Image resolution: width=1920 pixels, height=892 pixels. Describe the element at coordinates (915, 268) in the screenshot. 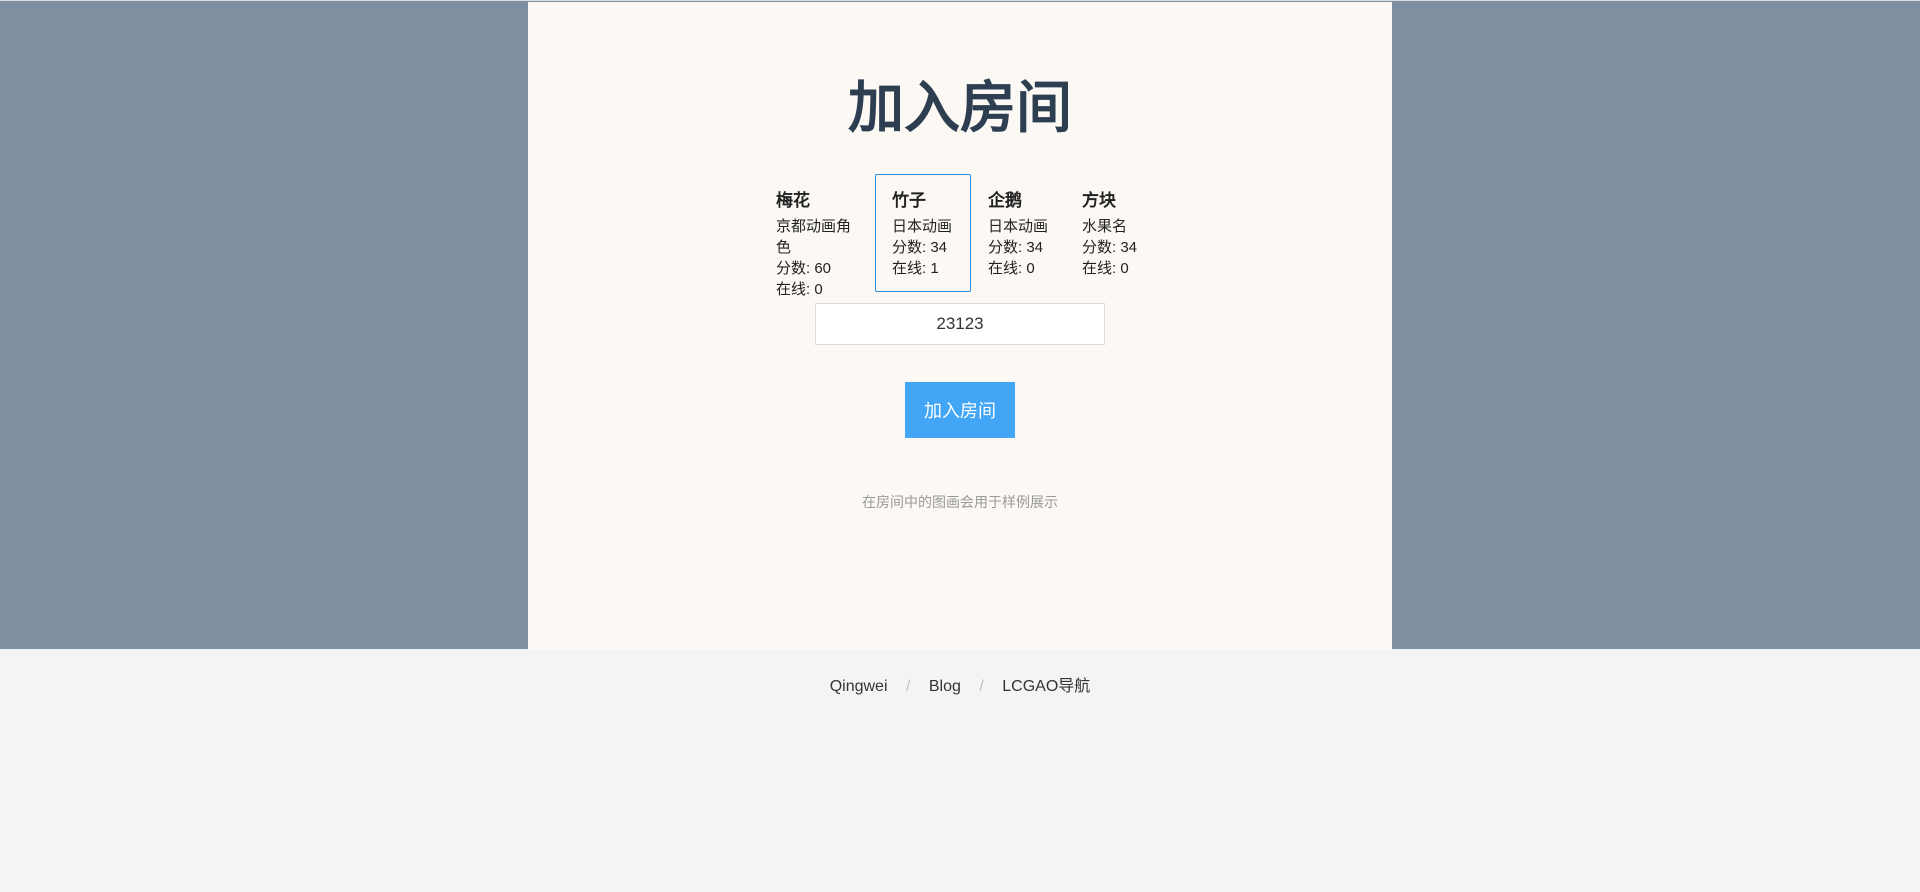

I see `room-online: 在线: 1` at that location.